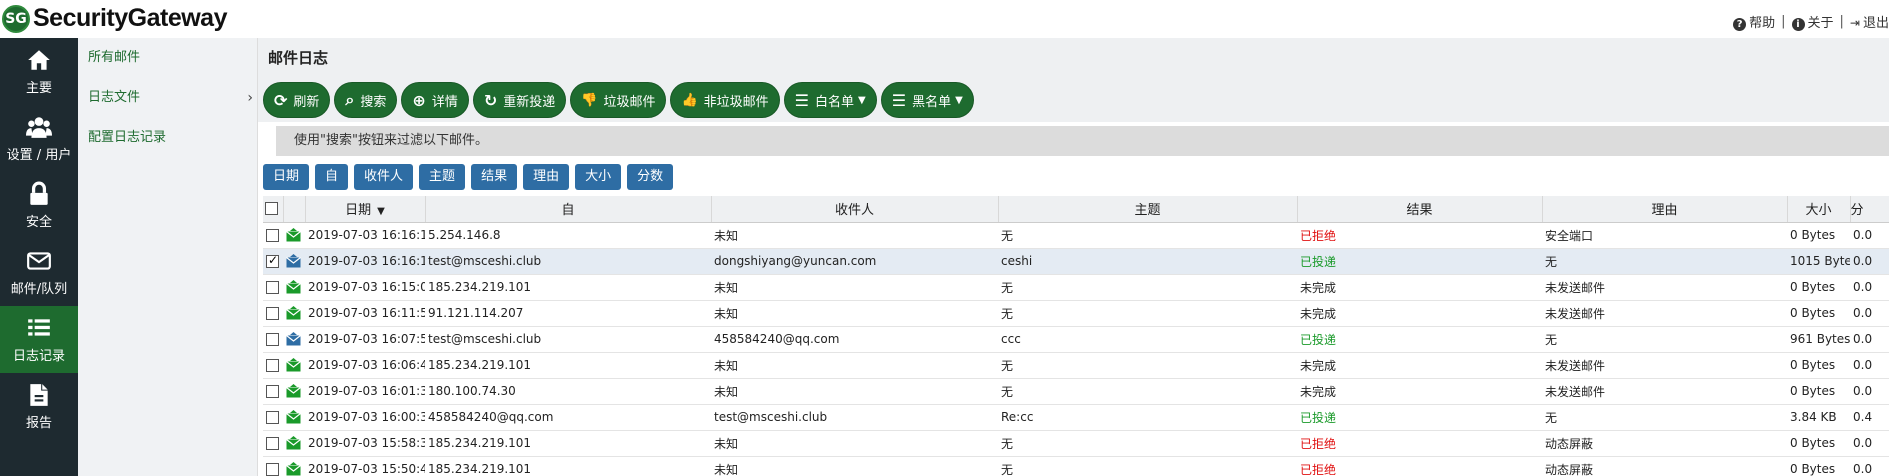  Describe the element at coordinates (39, 205) in the screenshot. I see `nav-item-security: 安全` at that location.